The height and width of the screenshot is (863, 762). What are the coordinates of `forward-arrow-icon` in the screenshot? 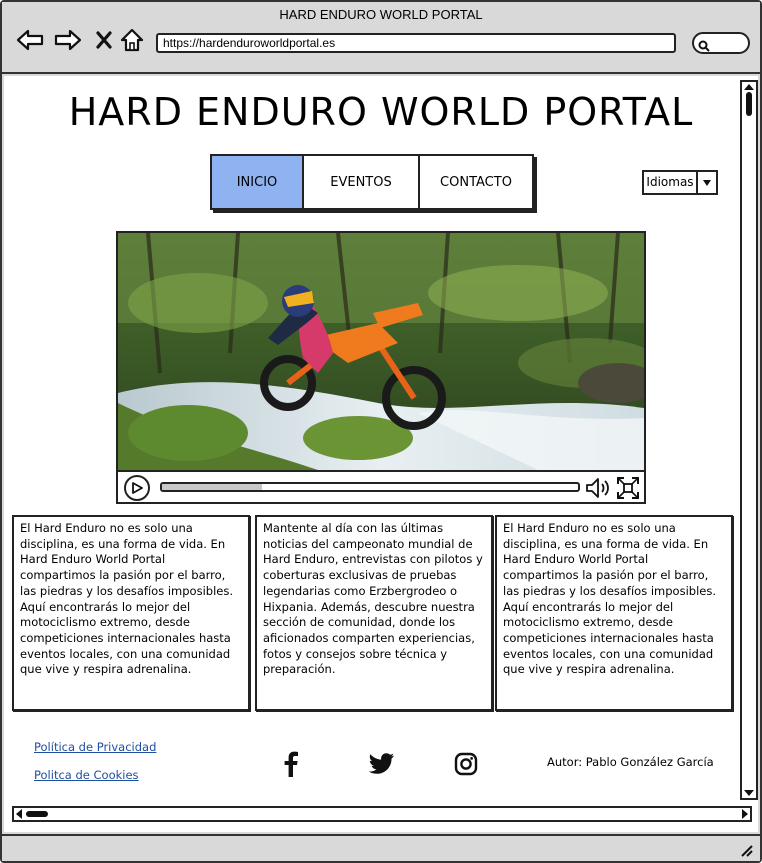 It's located at (68, 40).